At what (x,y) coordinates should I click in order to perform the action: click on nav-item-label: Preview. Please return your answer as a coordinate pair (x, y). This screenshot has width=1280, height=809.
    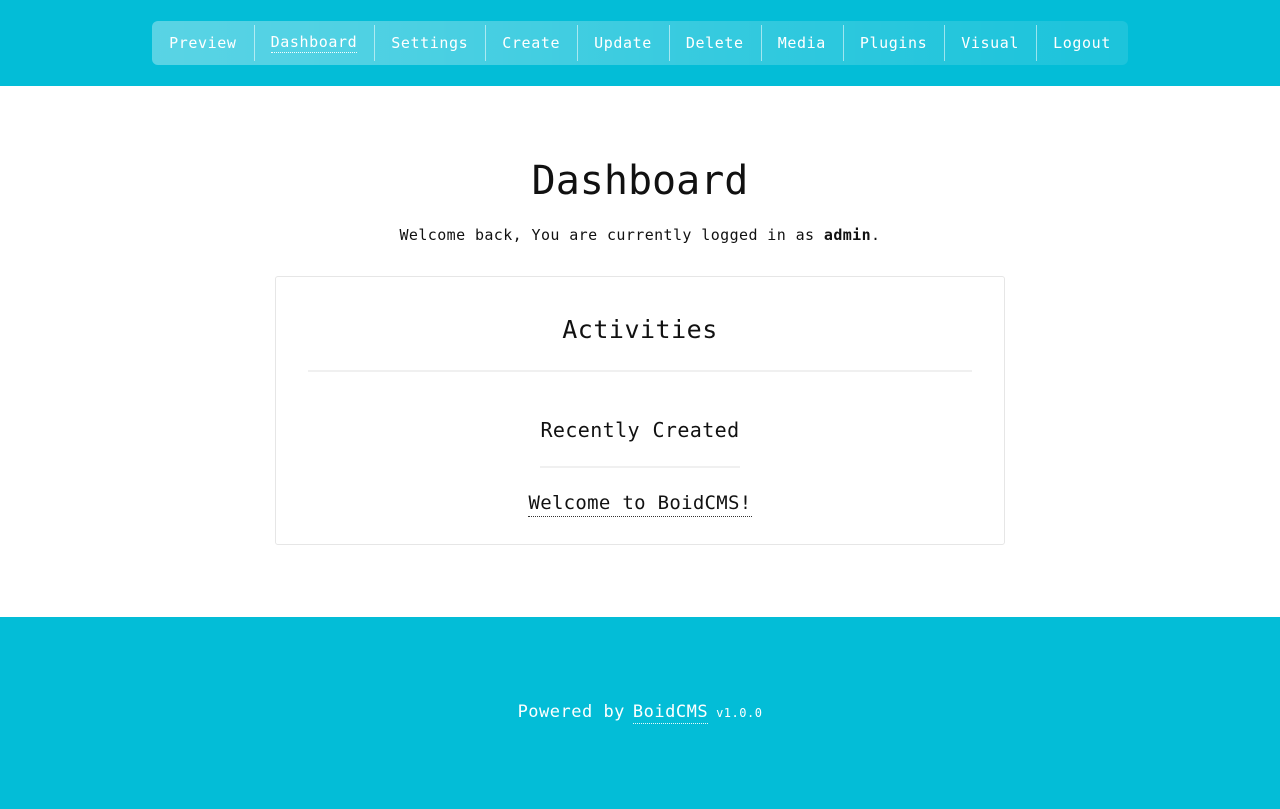
    Looking at the image, I should click on (203, 43).